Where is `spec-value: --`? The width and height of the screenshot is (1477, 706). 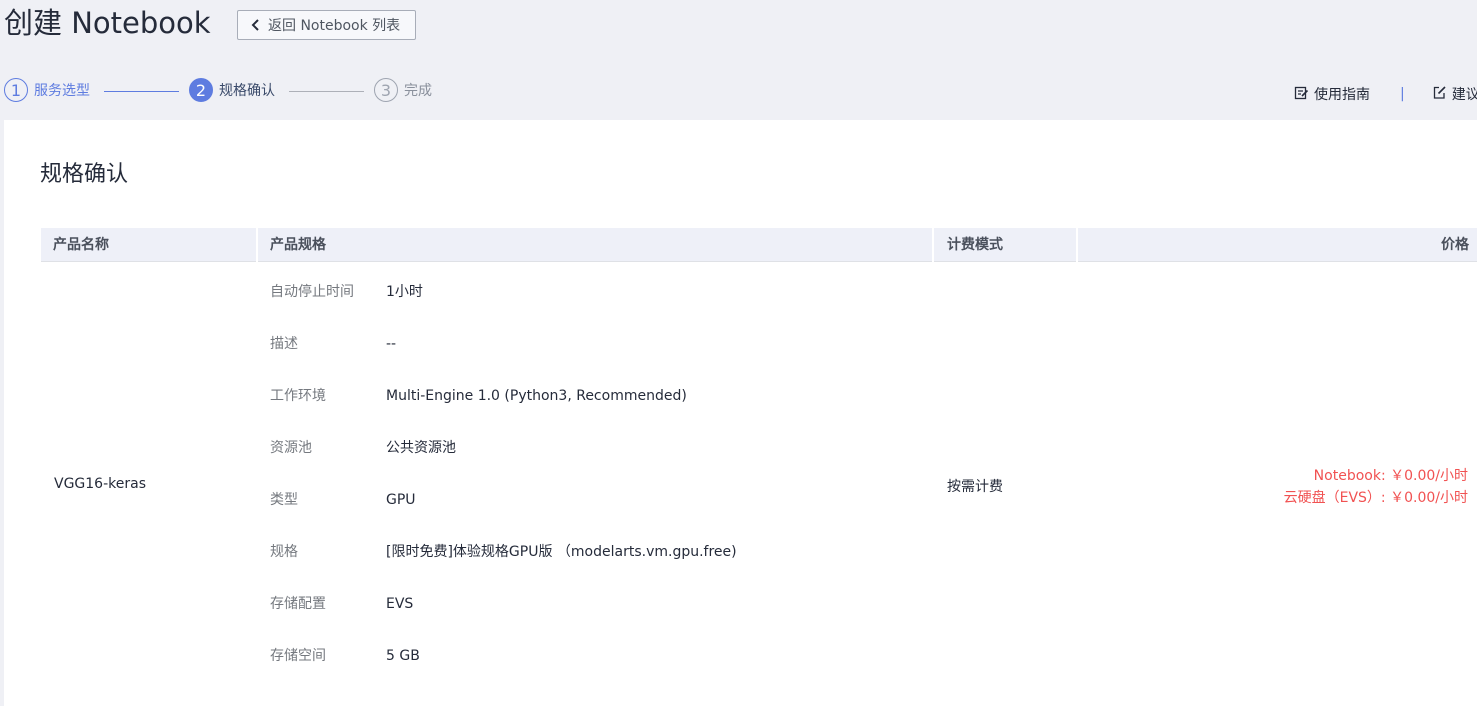
spec-value: -- is located at coordinates (391, 344).